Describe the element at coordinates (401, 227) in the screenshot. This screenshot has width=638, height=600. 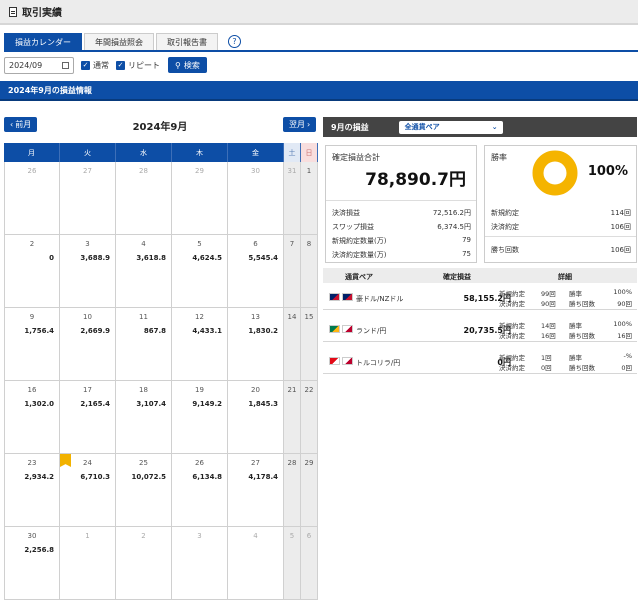
I see `swap-pl-row: スワップ損益 6,374.5円` at that location.